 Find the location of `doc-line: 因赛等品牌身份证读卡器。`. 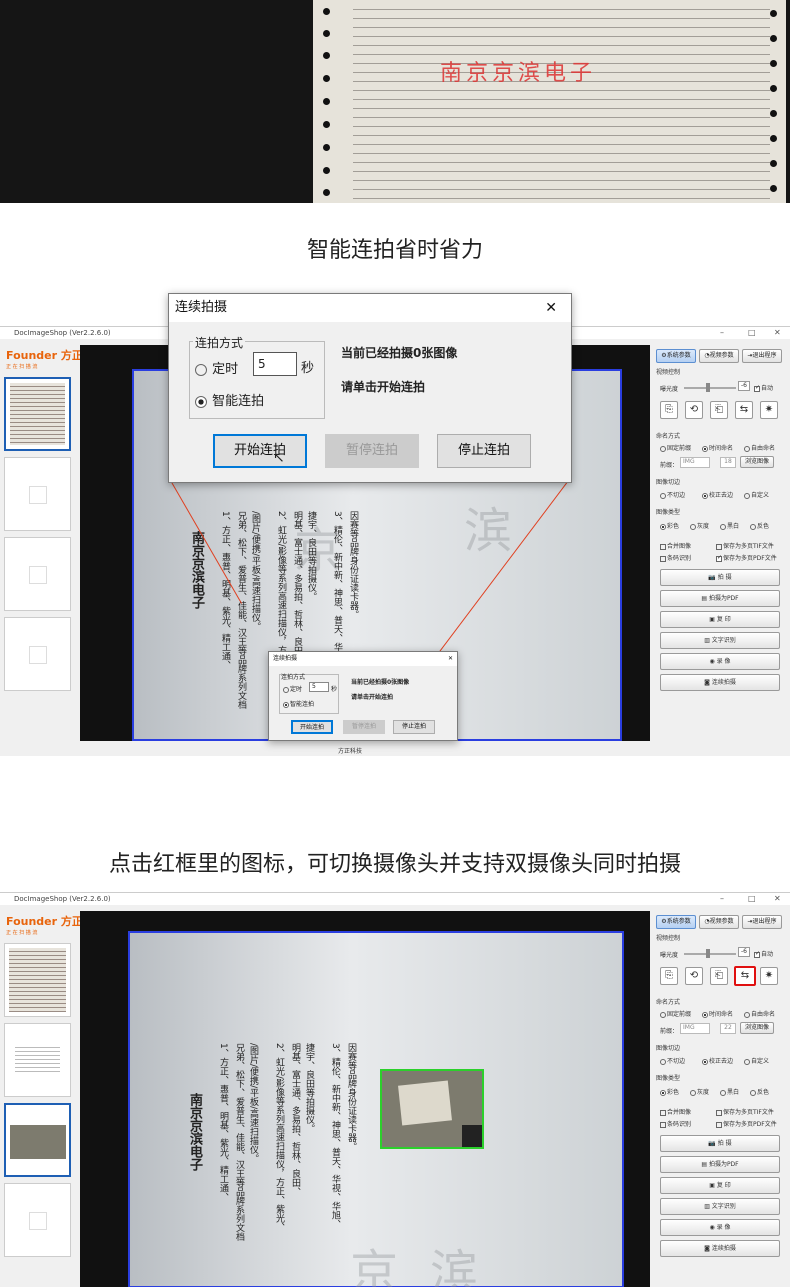

doc-line: 因赛等品牌身份证读卡器。 is located at coordinates (351, 1097).